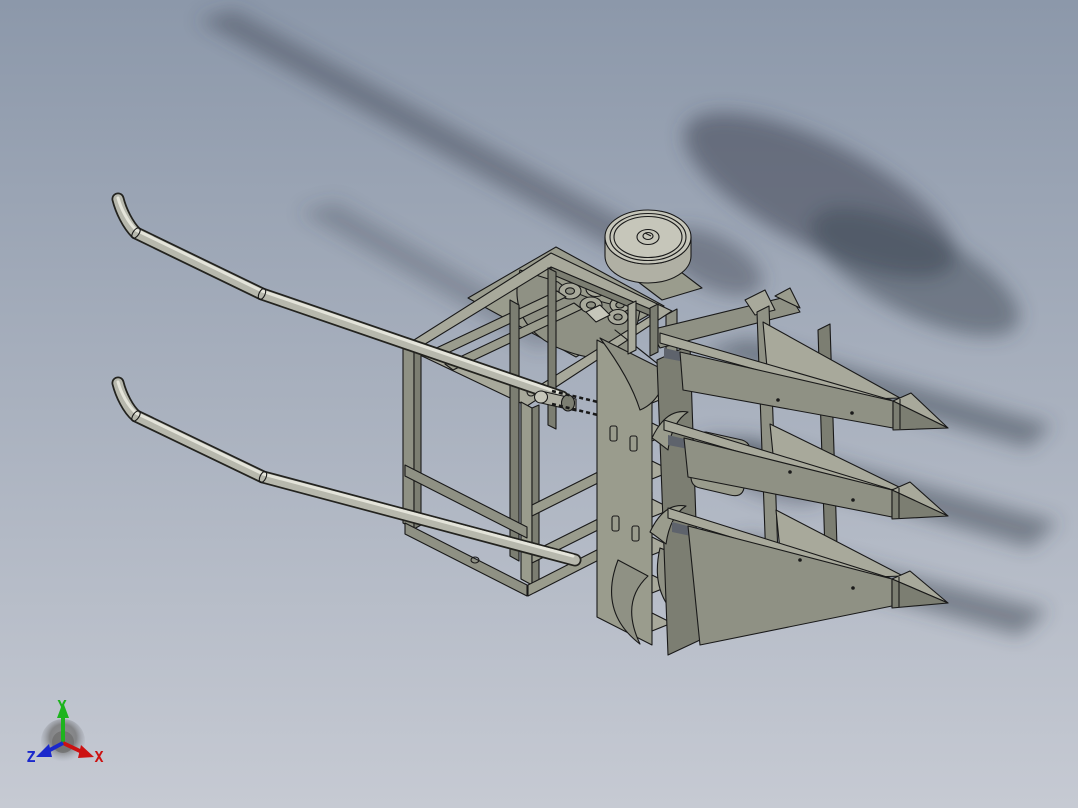 The height and width of the screenshot is (808, 1078). I want to click on y-axis-label: Y, so click(61, 706).